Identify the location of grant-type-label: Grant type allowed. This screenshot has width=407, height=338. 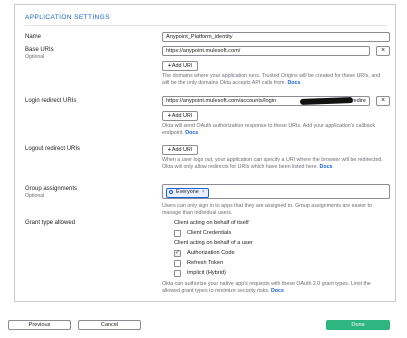
(50, 223).